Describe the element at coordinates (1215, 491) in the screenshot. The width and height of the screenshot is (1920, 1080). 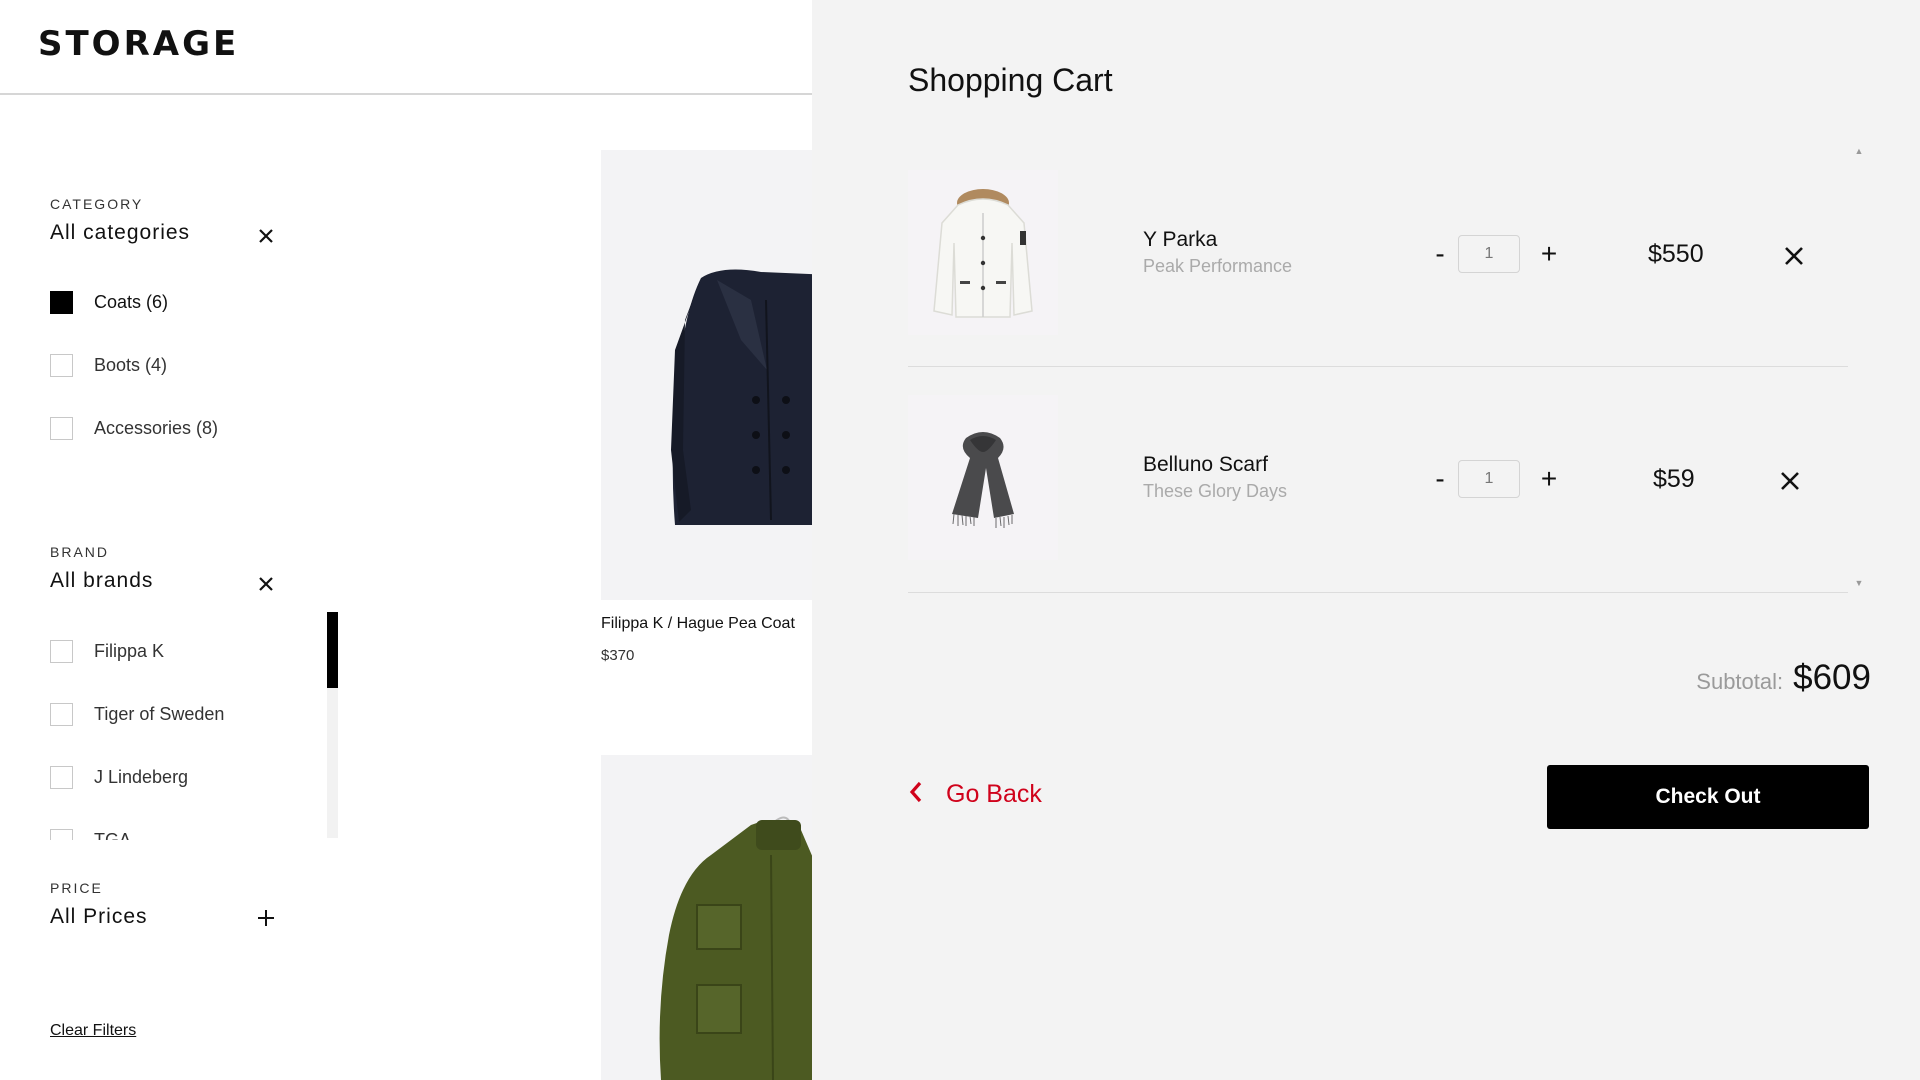
I see `cart-item-brand: These Glory Days` at that location.